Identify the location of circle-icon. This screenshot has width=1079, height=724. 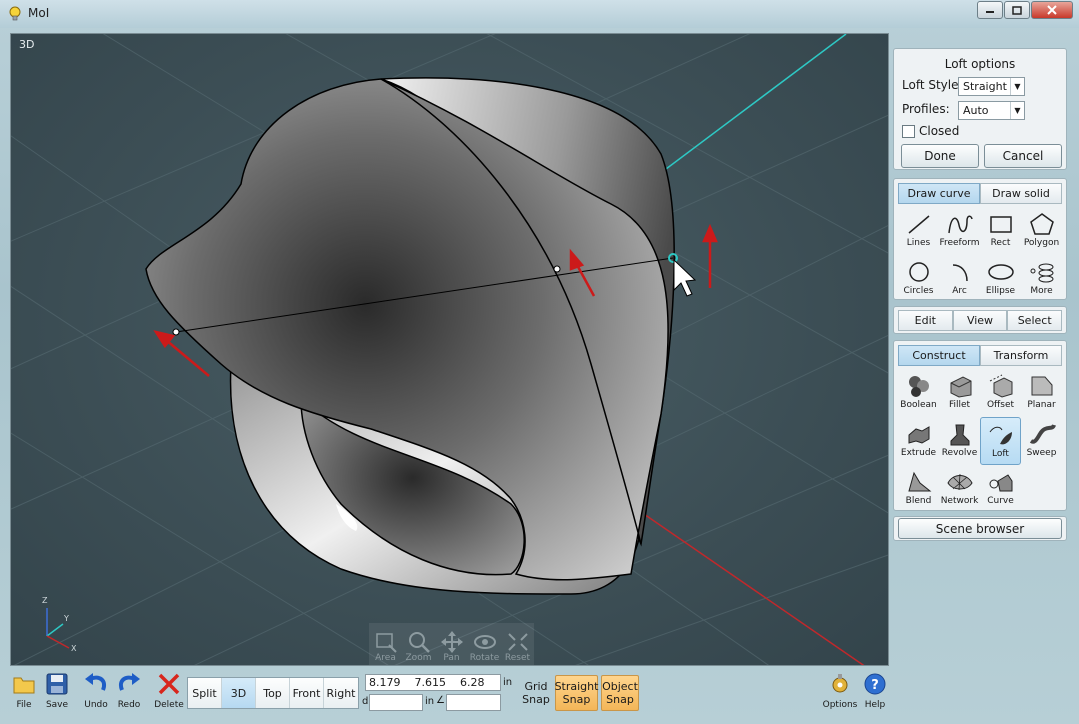
(918, 272).